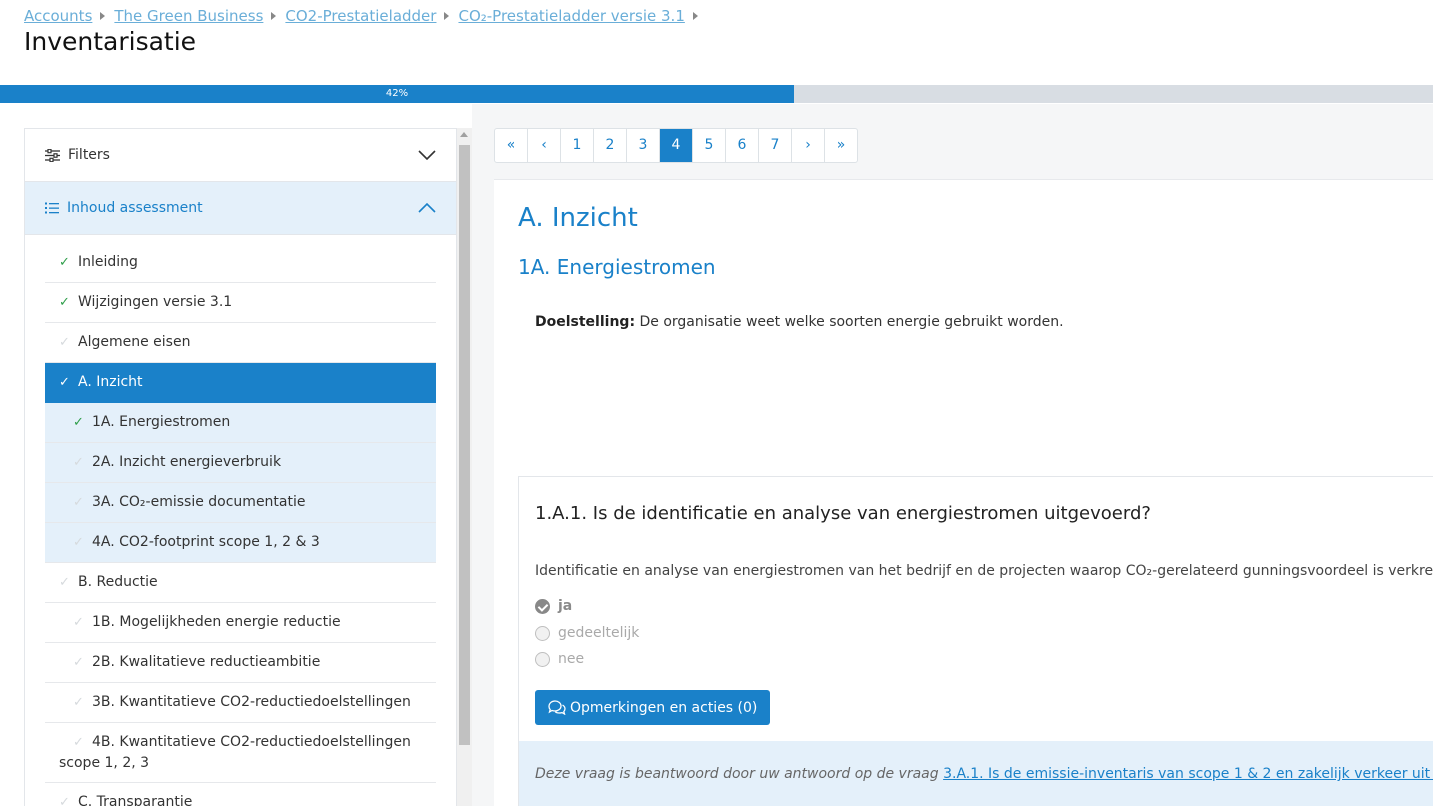  What do you see at coordinates (240, 543) in the screenshot?
I see `toc-item-4a: ✓ 4A. CO2-footprint scope 1, 2 & 3` at bounding box center [240, 543].